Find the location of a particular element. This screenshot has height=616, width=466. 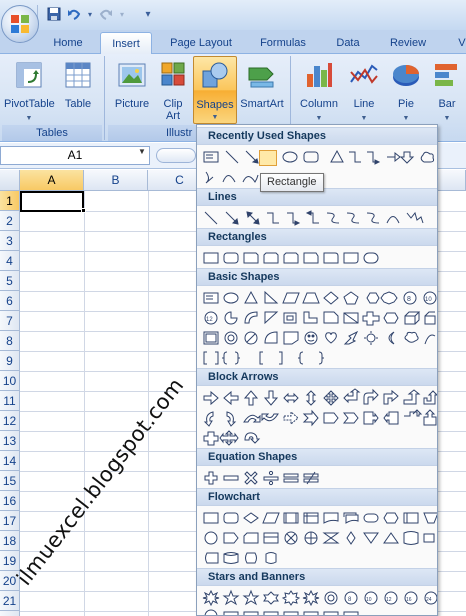

clip-art-label-line1: Clip is located at coordinates (173, 104).